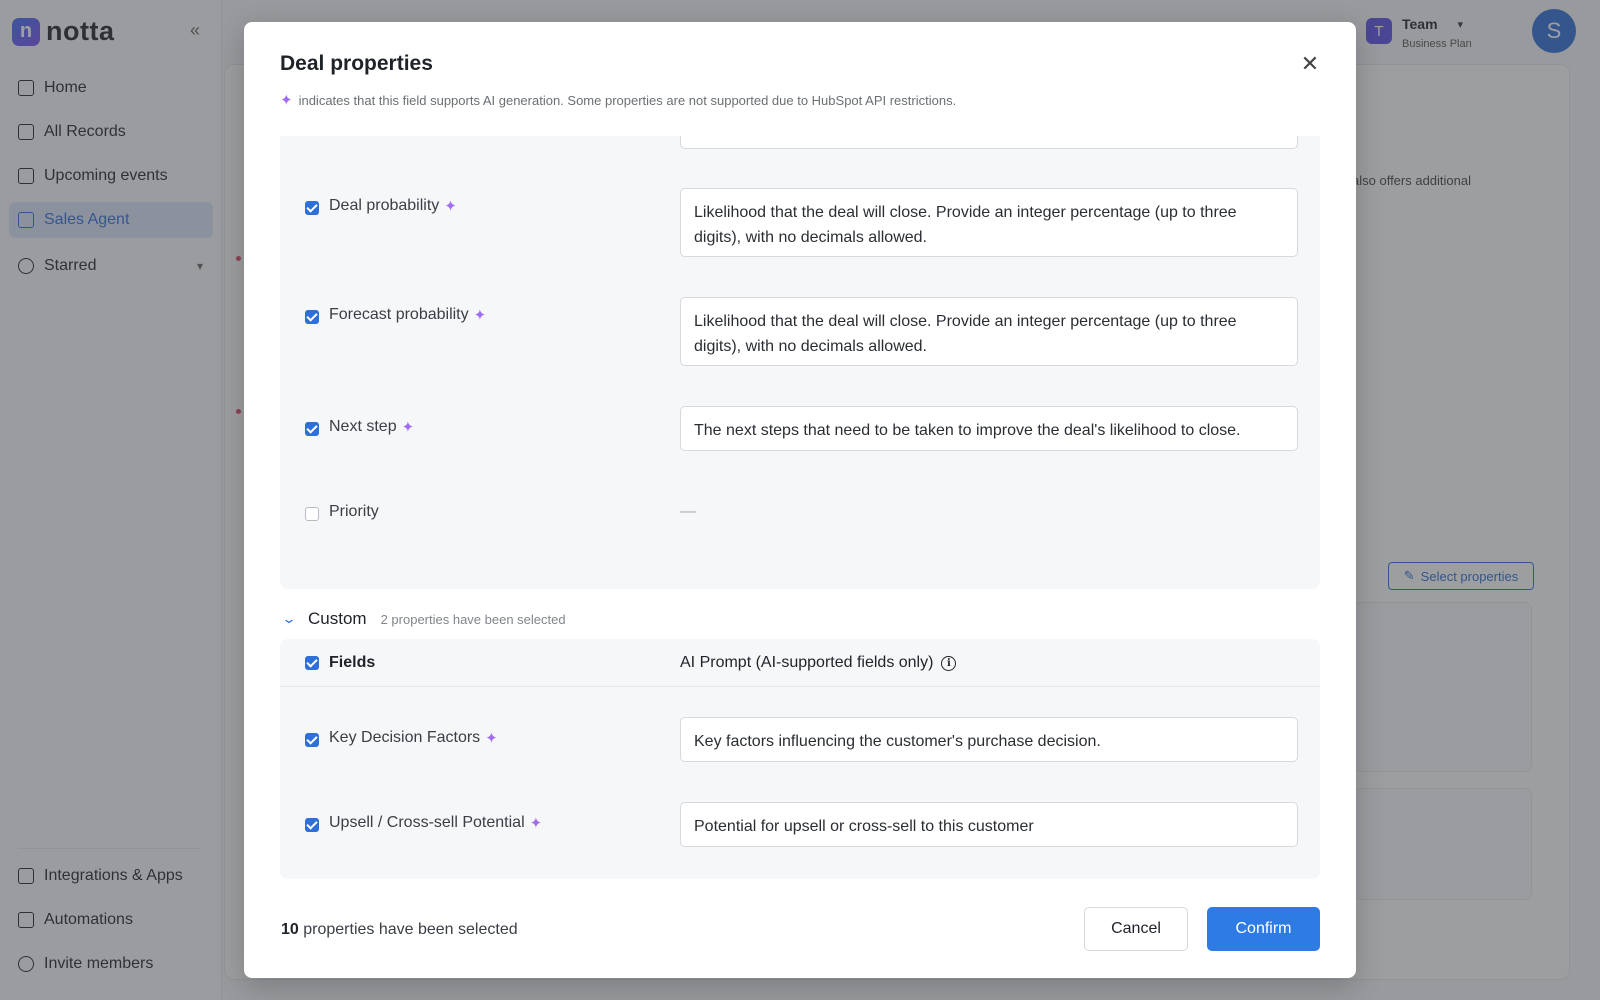 The height and width of the screenshot is (1000, 1600). I want to click on property-label-wrap: Next step ✦, so click(371, 427).